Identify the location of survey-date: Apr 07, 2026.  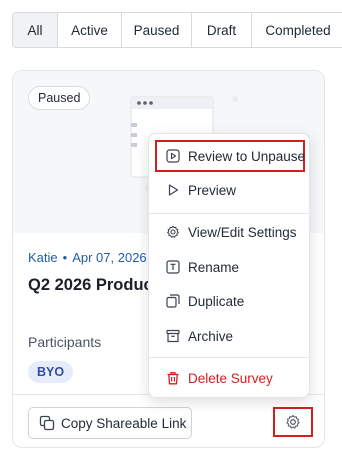
(109, 257).